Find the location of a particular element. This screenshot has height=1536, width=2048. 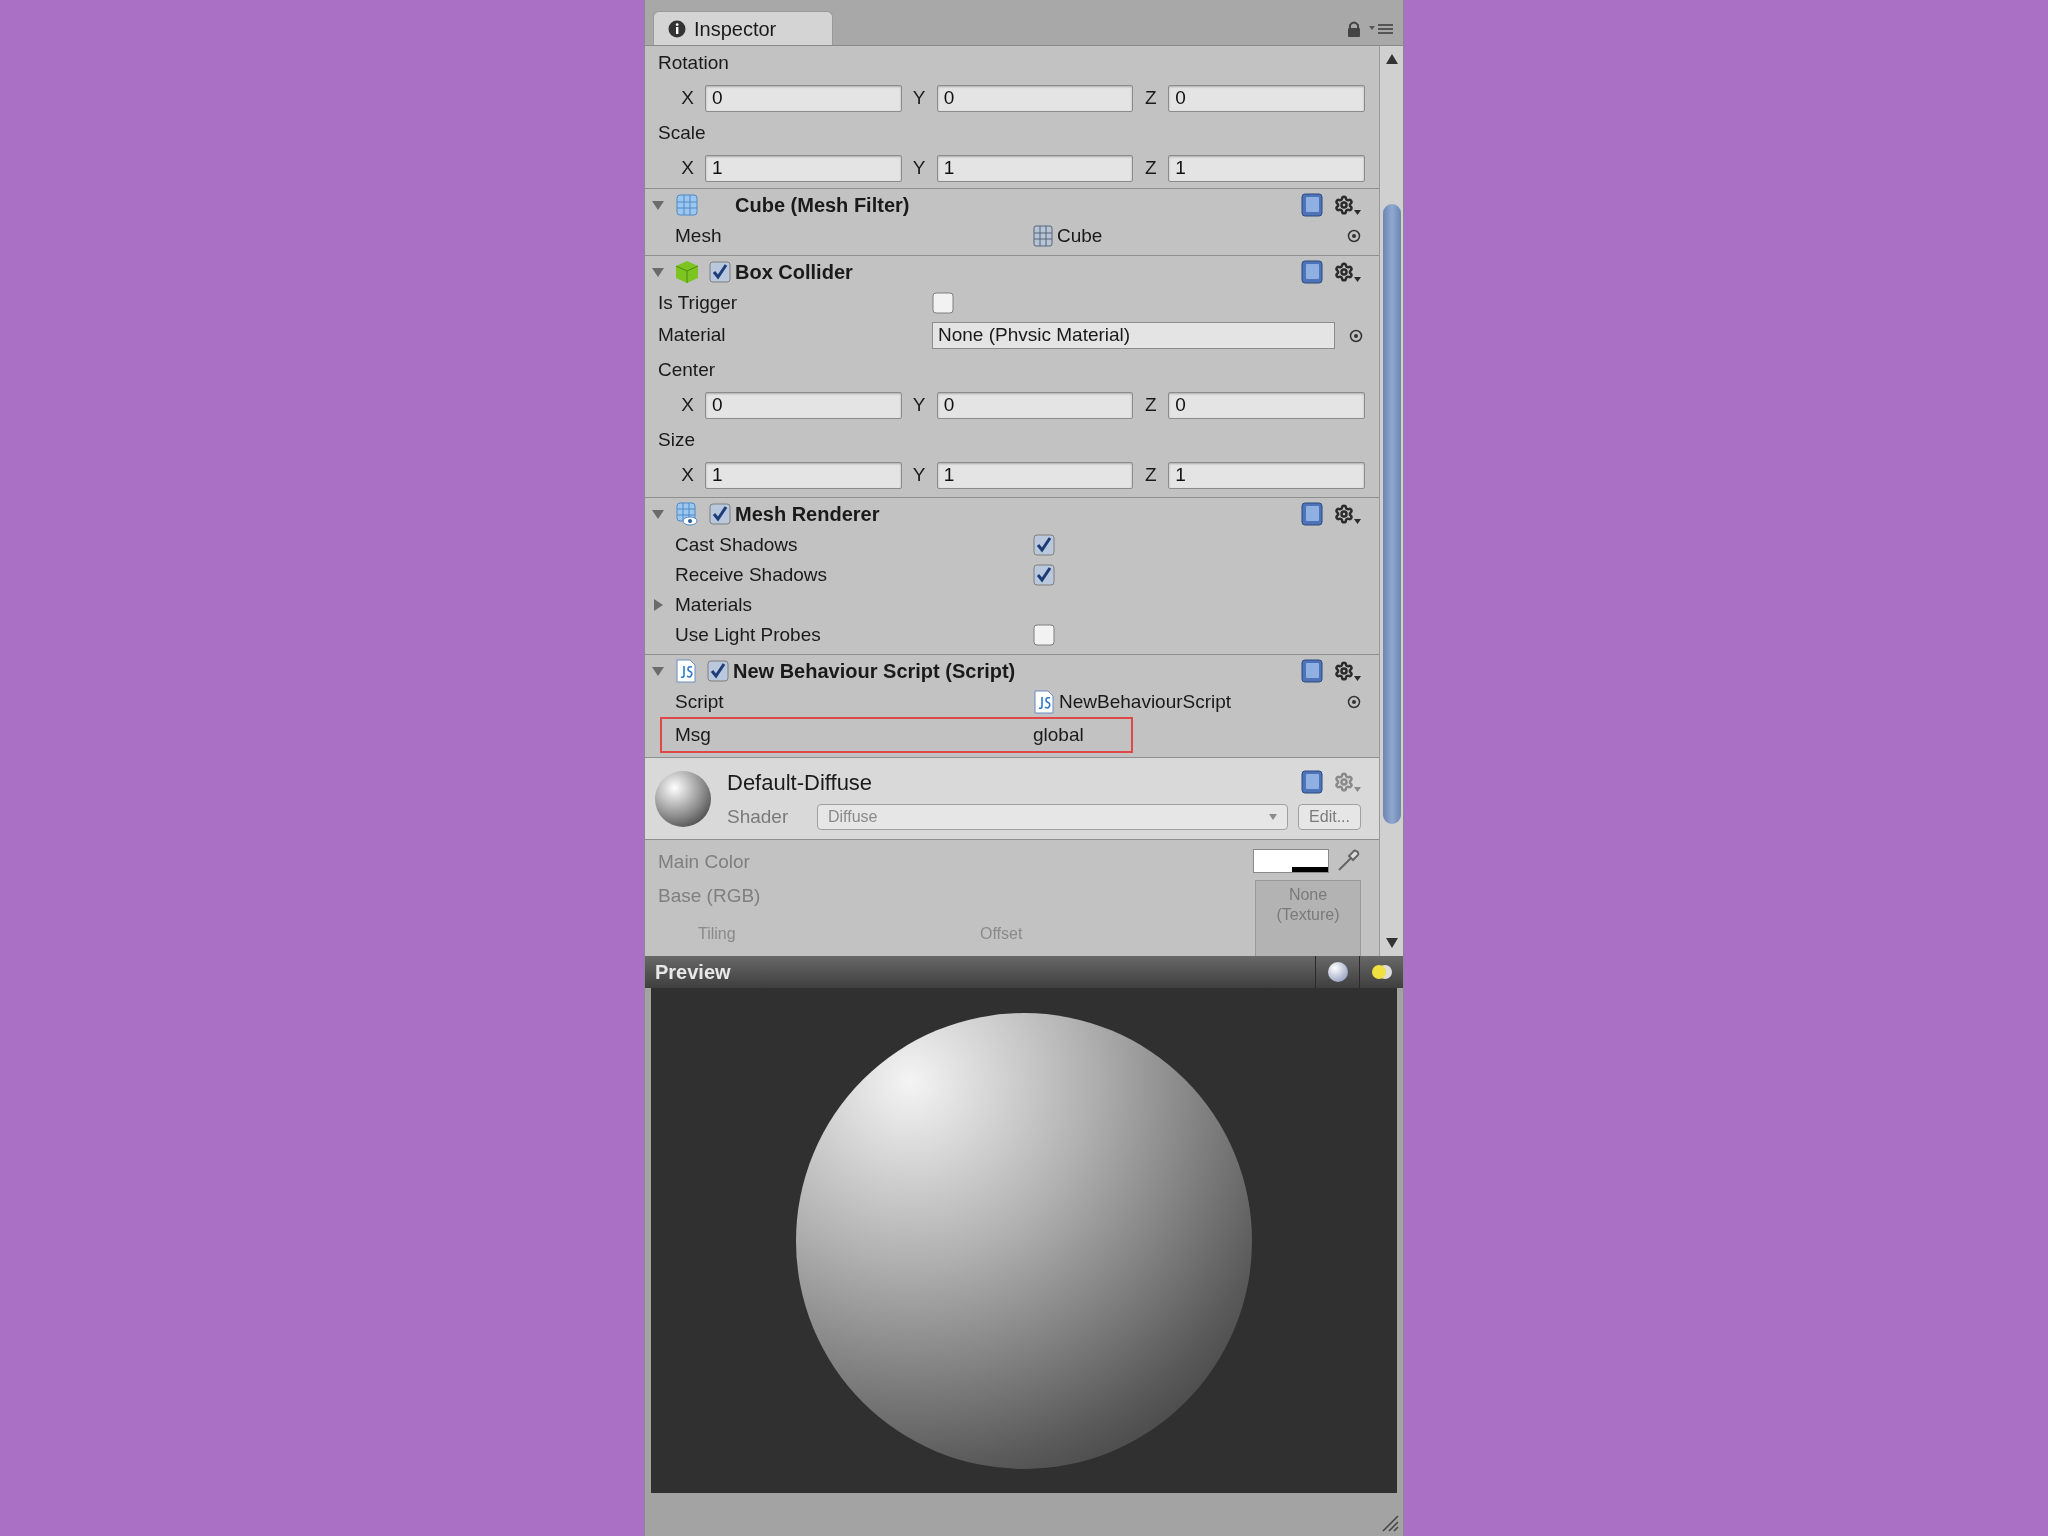

menu-icon is located at coordinates (1381, 29).